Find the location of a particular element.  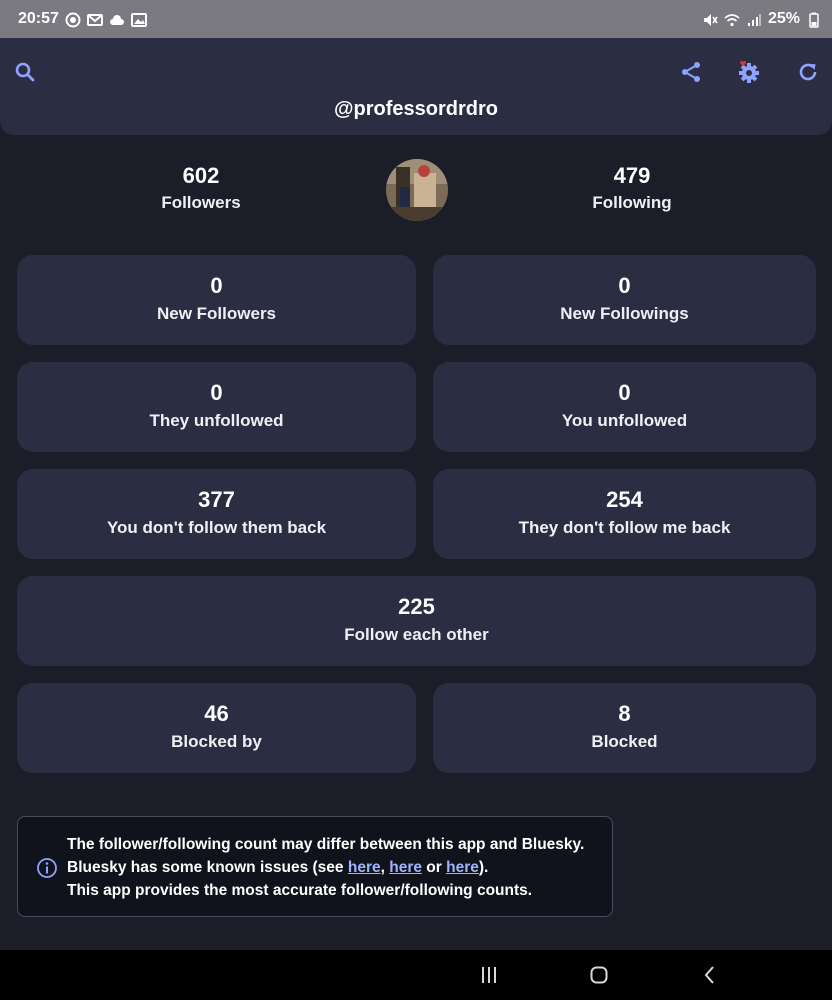

mutual-follow-card: 225 Follow each other is located at coordinates (416, 621).